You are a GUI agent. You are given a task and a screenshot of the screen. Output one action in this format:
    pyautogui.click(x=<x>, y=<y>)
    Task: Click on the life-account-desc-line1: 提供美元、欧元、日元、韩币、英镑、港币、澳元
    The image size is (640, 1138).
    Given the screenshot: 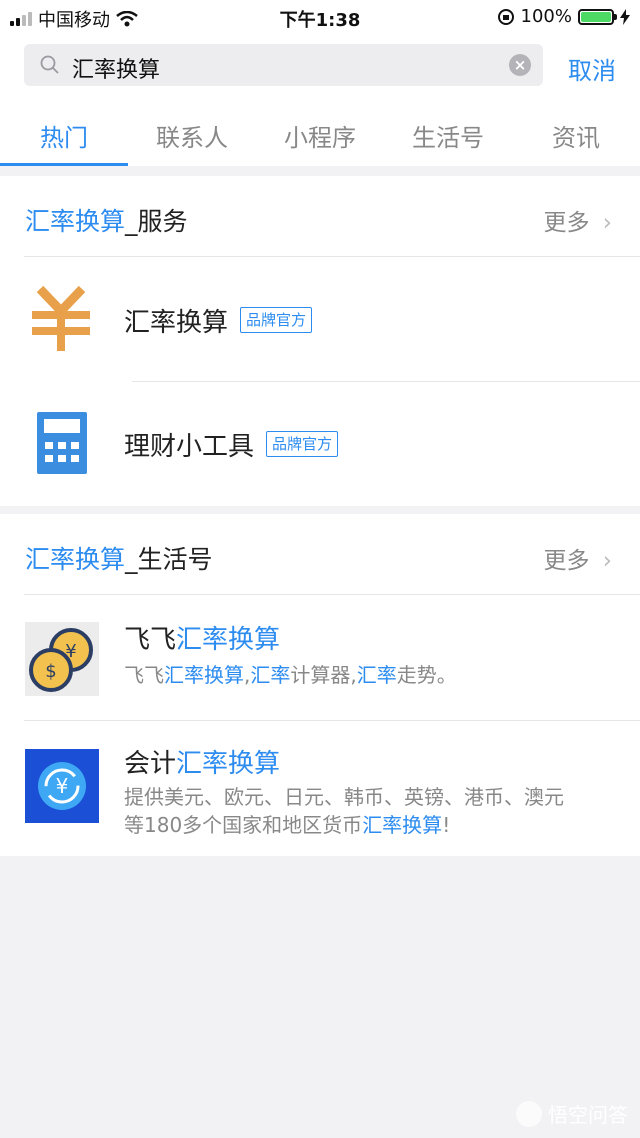 What is the action you would take?
    pyautogui.click(x=344, y=797)
    